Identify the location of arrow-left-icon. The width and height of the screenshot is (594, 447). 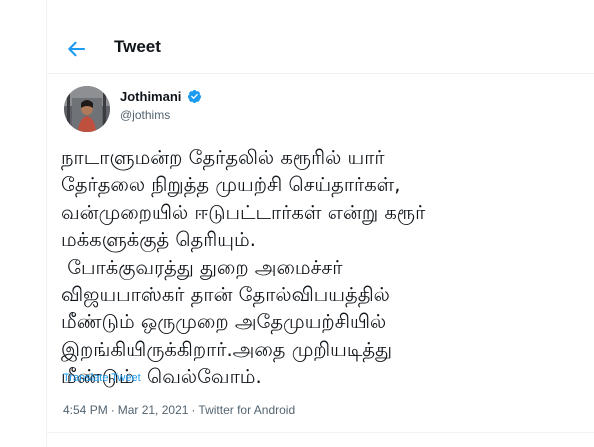
(76, 49).